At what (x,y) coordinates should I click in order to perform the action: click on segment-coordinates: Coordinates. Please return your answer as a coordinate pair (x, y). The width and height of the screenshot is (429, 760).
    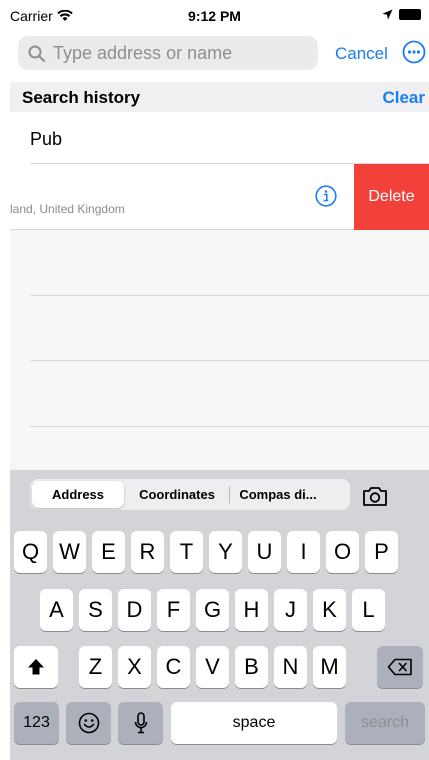
    Looking at the image, I should click on (177, 494).